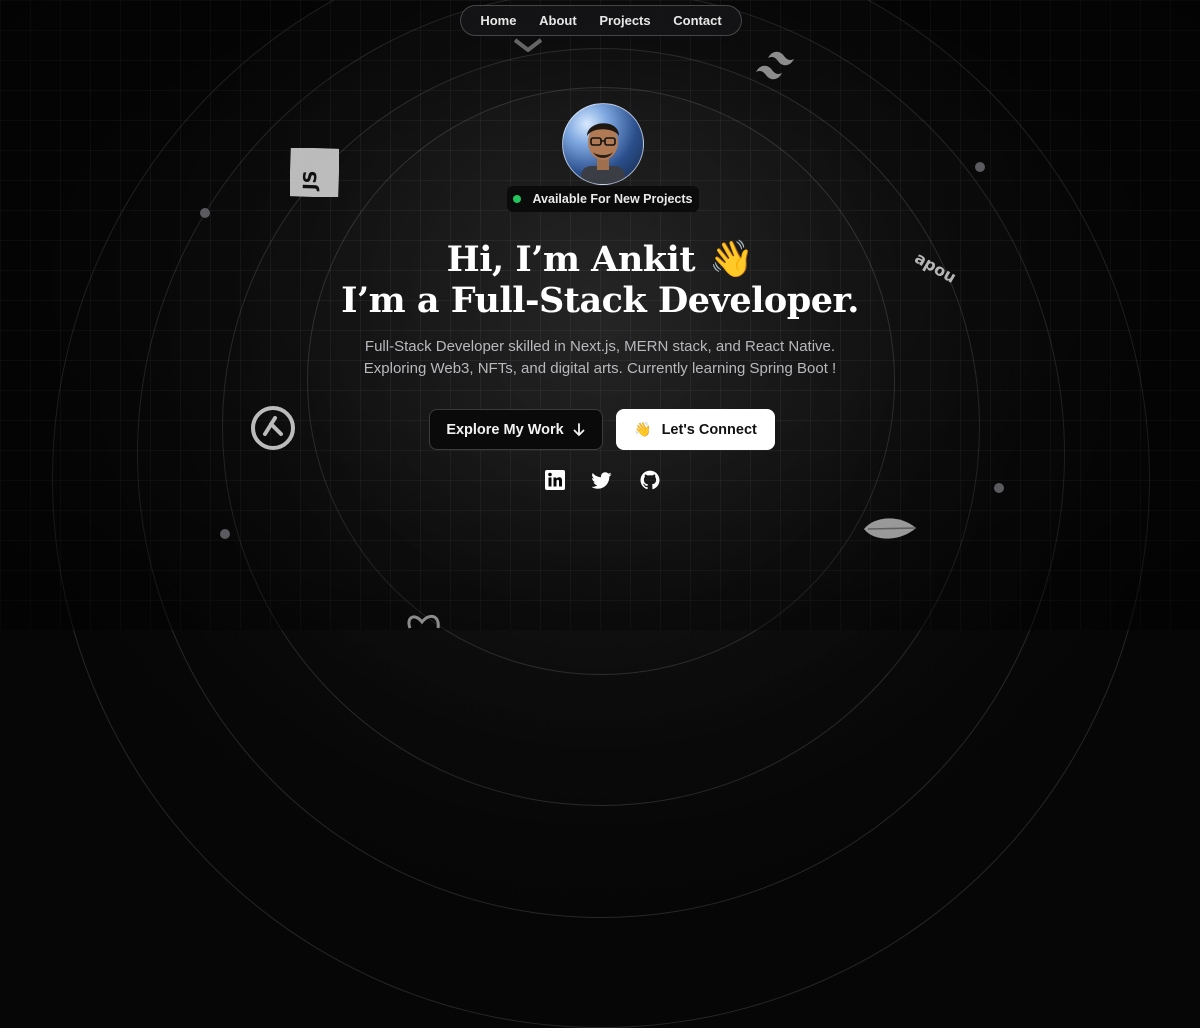 Image resolution: width=1200 pixels, height=1028 pixels. Describe the element at coordinates (612, 199) in the screenshot. I see `availability-text: Available For New Projects` at that location.